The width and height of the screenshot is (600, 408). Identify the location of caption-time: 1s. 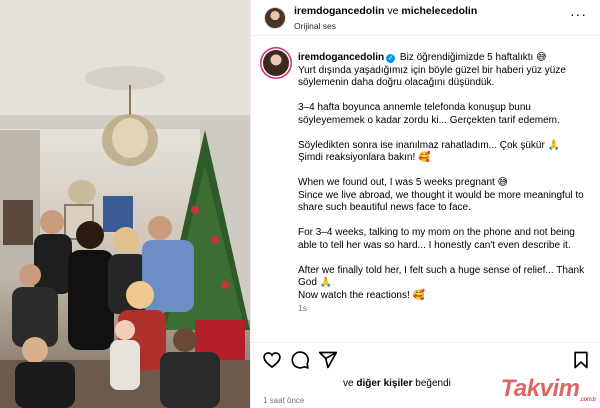
(445, 308).